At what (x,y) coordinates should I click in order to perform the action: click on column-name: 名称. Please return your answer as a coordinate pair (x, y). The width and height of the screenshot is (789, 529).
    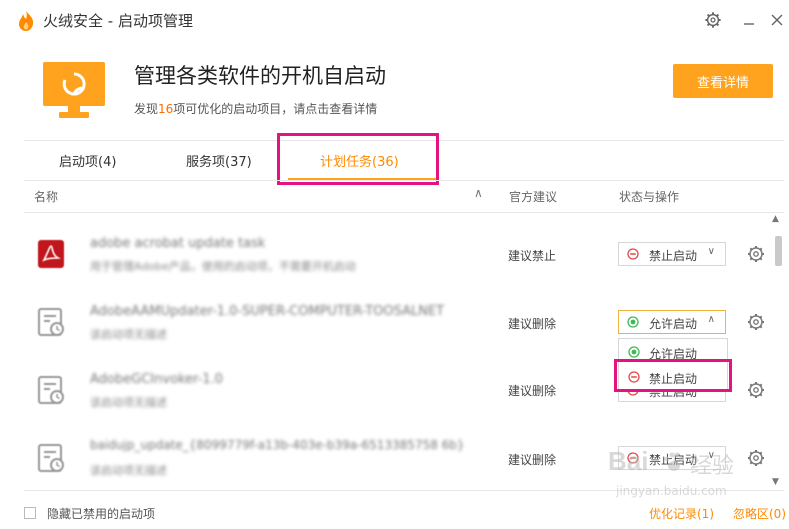
    Looking at the image, I should click on (46, 197).